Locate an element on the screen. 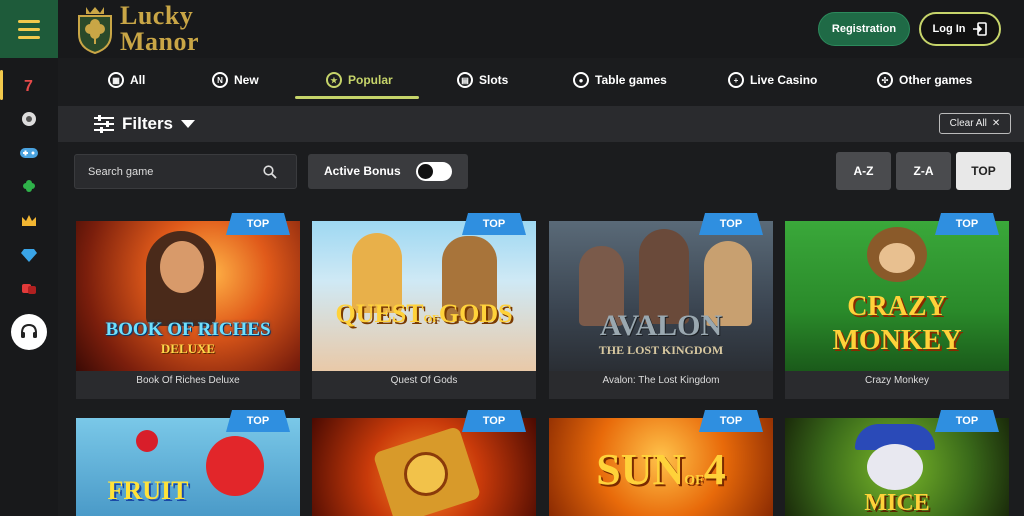 This screenshot has width=1024, height=516. clover-shield-icon is located at coordinates (95, 29).